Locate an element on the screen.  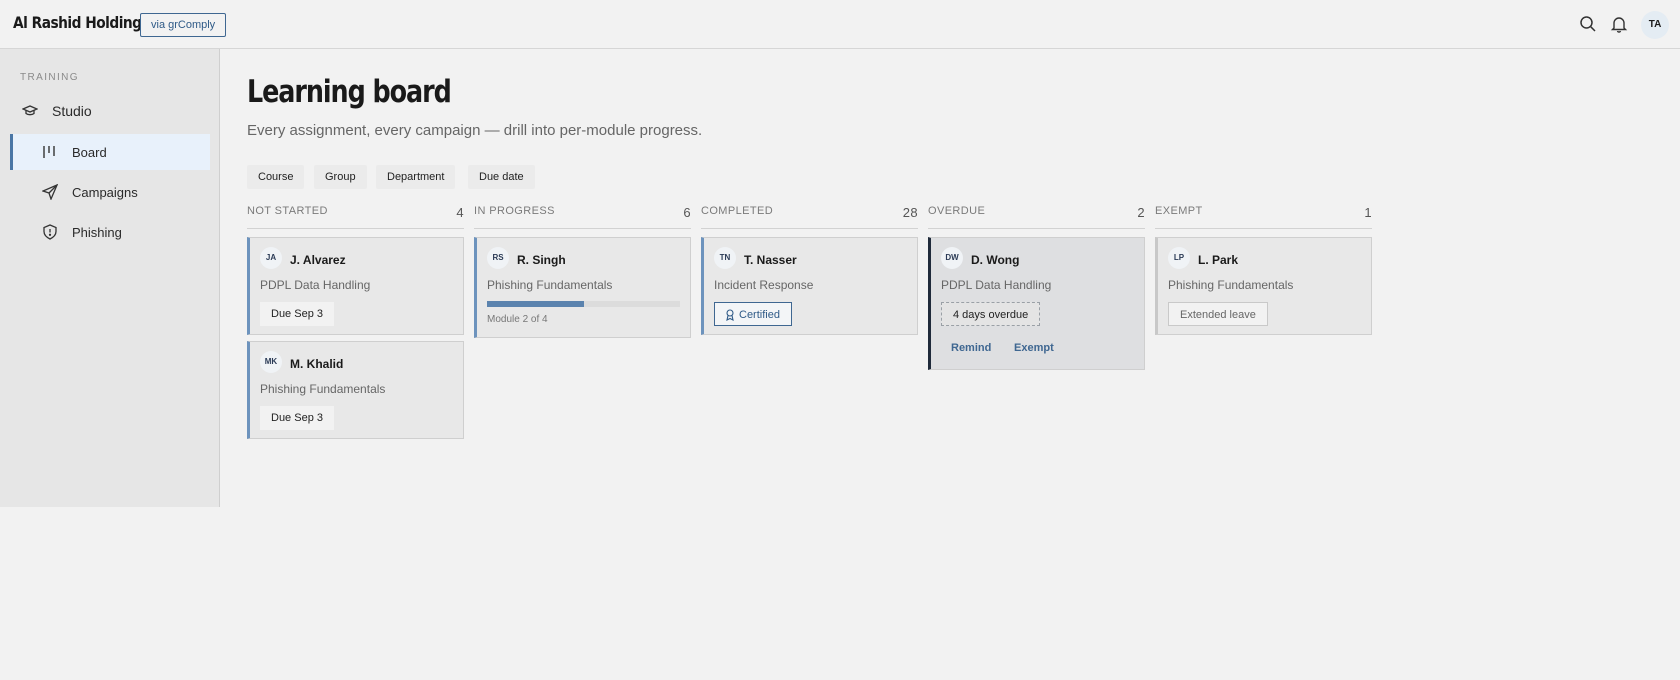
assignee-name: D. Wong is located at coordinates (995, 260).